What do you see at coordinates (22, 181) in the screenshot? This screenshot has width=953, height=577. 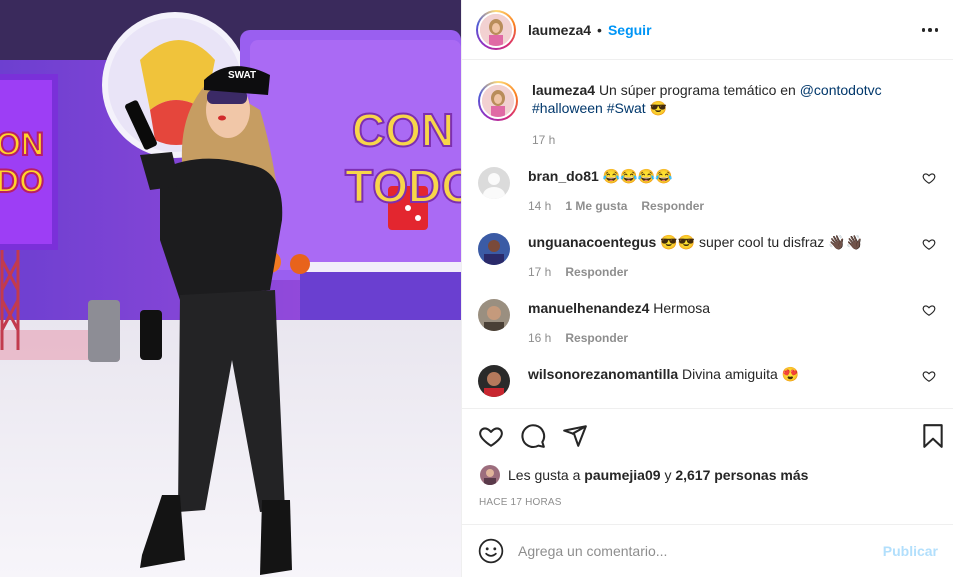 I see `left-sign-text-2: DO` at bounding box center [22, 181].